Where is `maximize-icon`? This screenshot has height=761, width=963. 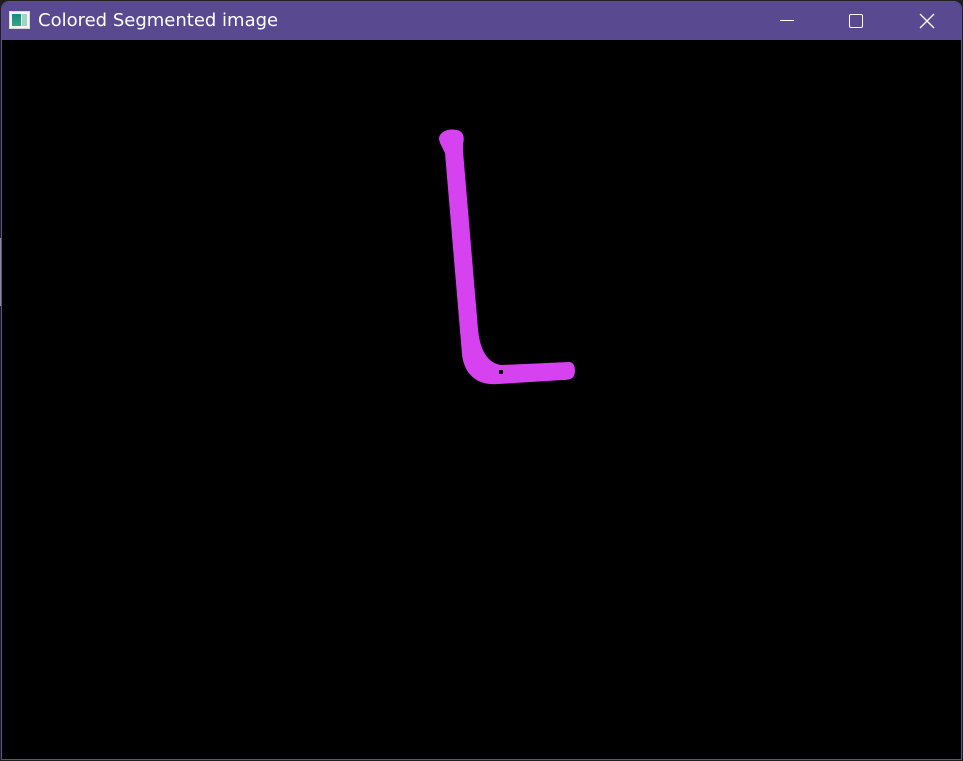 maximize-icon is located at coordinates (856, 21).